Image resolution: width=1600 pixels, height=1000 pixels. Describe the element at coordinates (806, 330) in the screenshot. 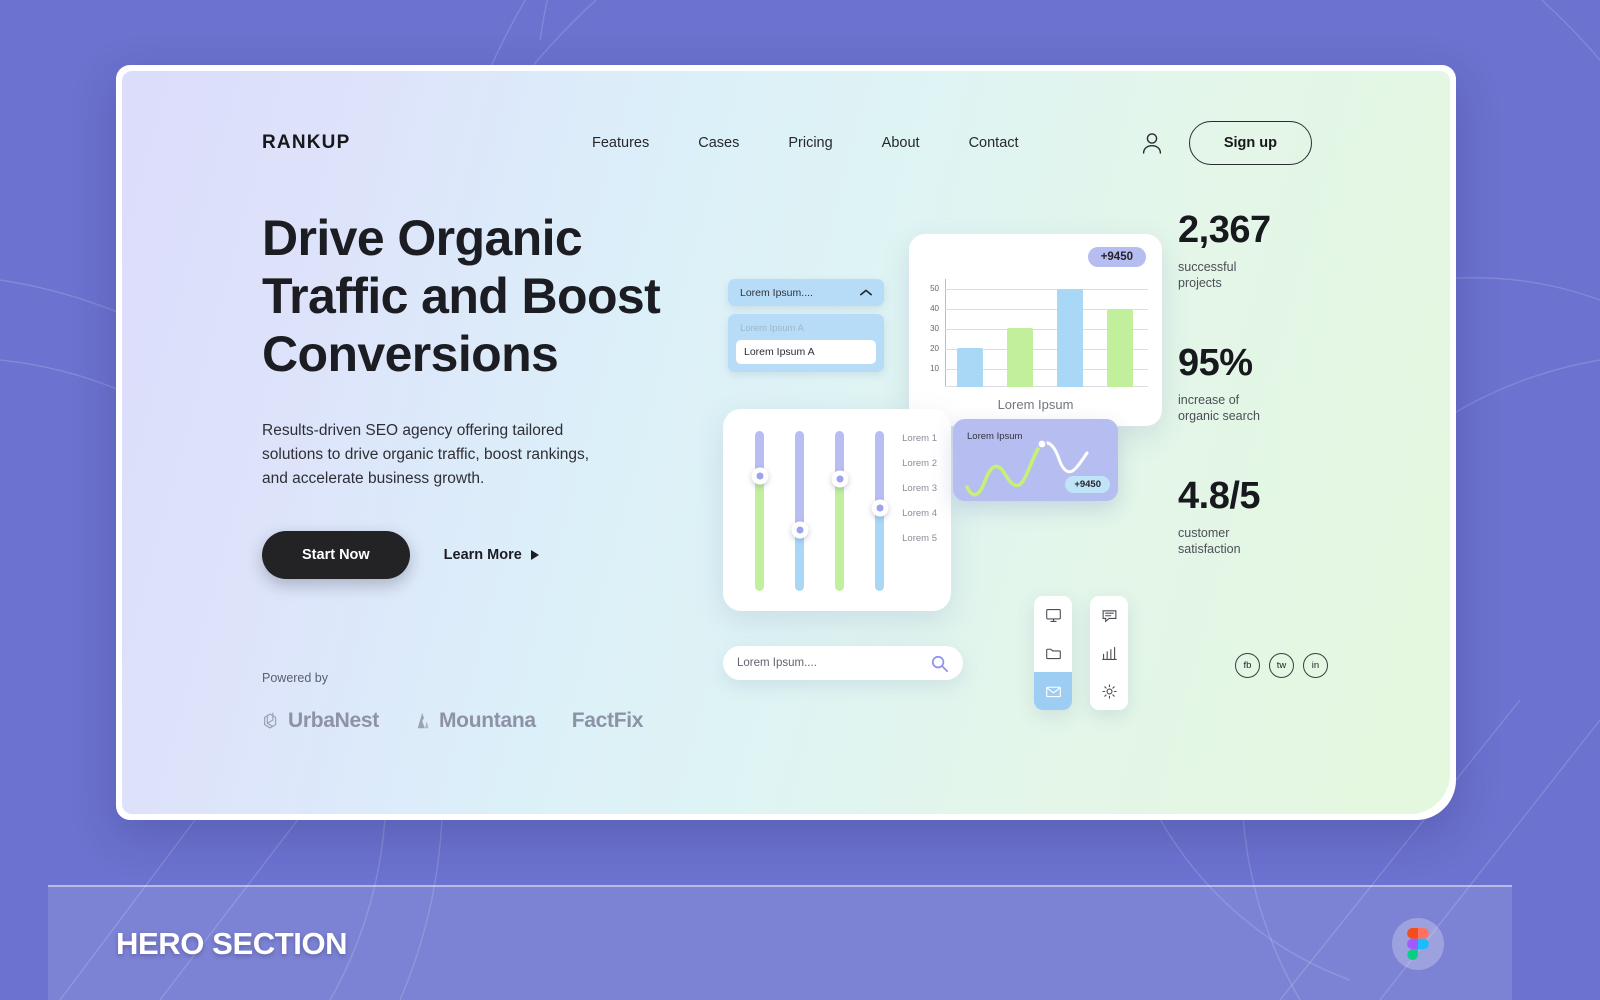

I see `dropdown-option-0: Lorem Ipsum A` at that location.